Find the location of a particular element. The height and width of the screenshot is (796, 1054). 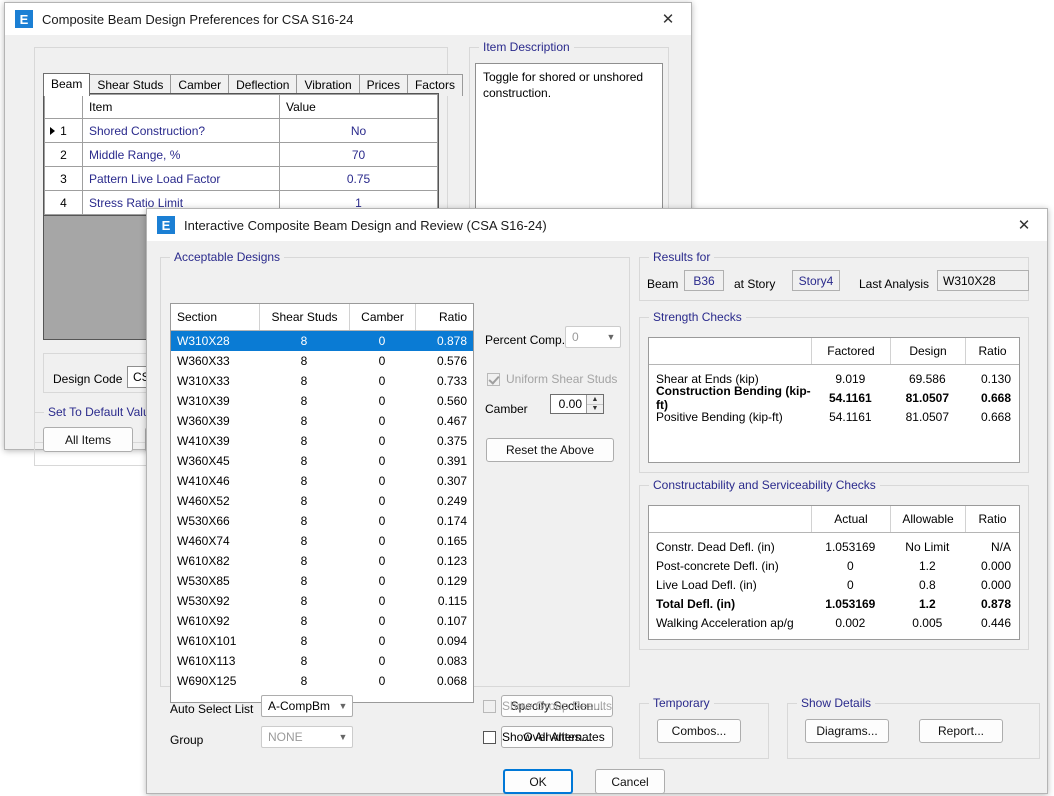

designs-header-shear-studs: Shear Studs is located at coordinates (304, 317).